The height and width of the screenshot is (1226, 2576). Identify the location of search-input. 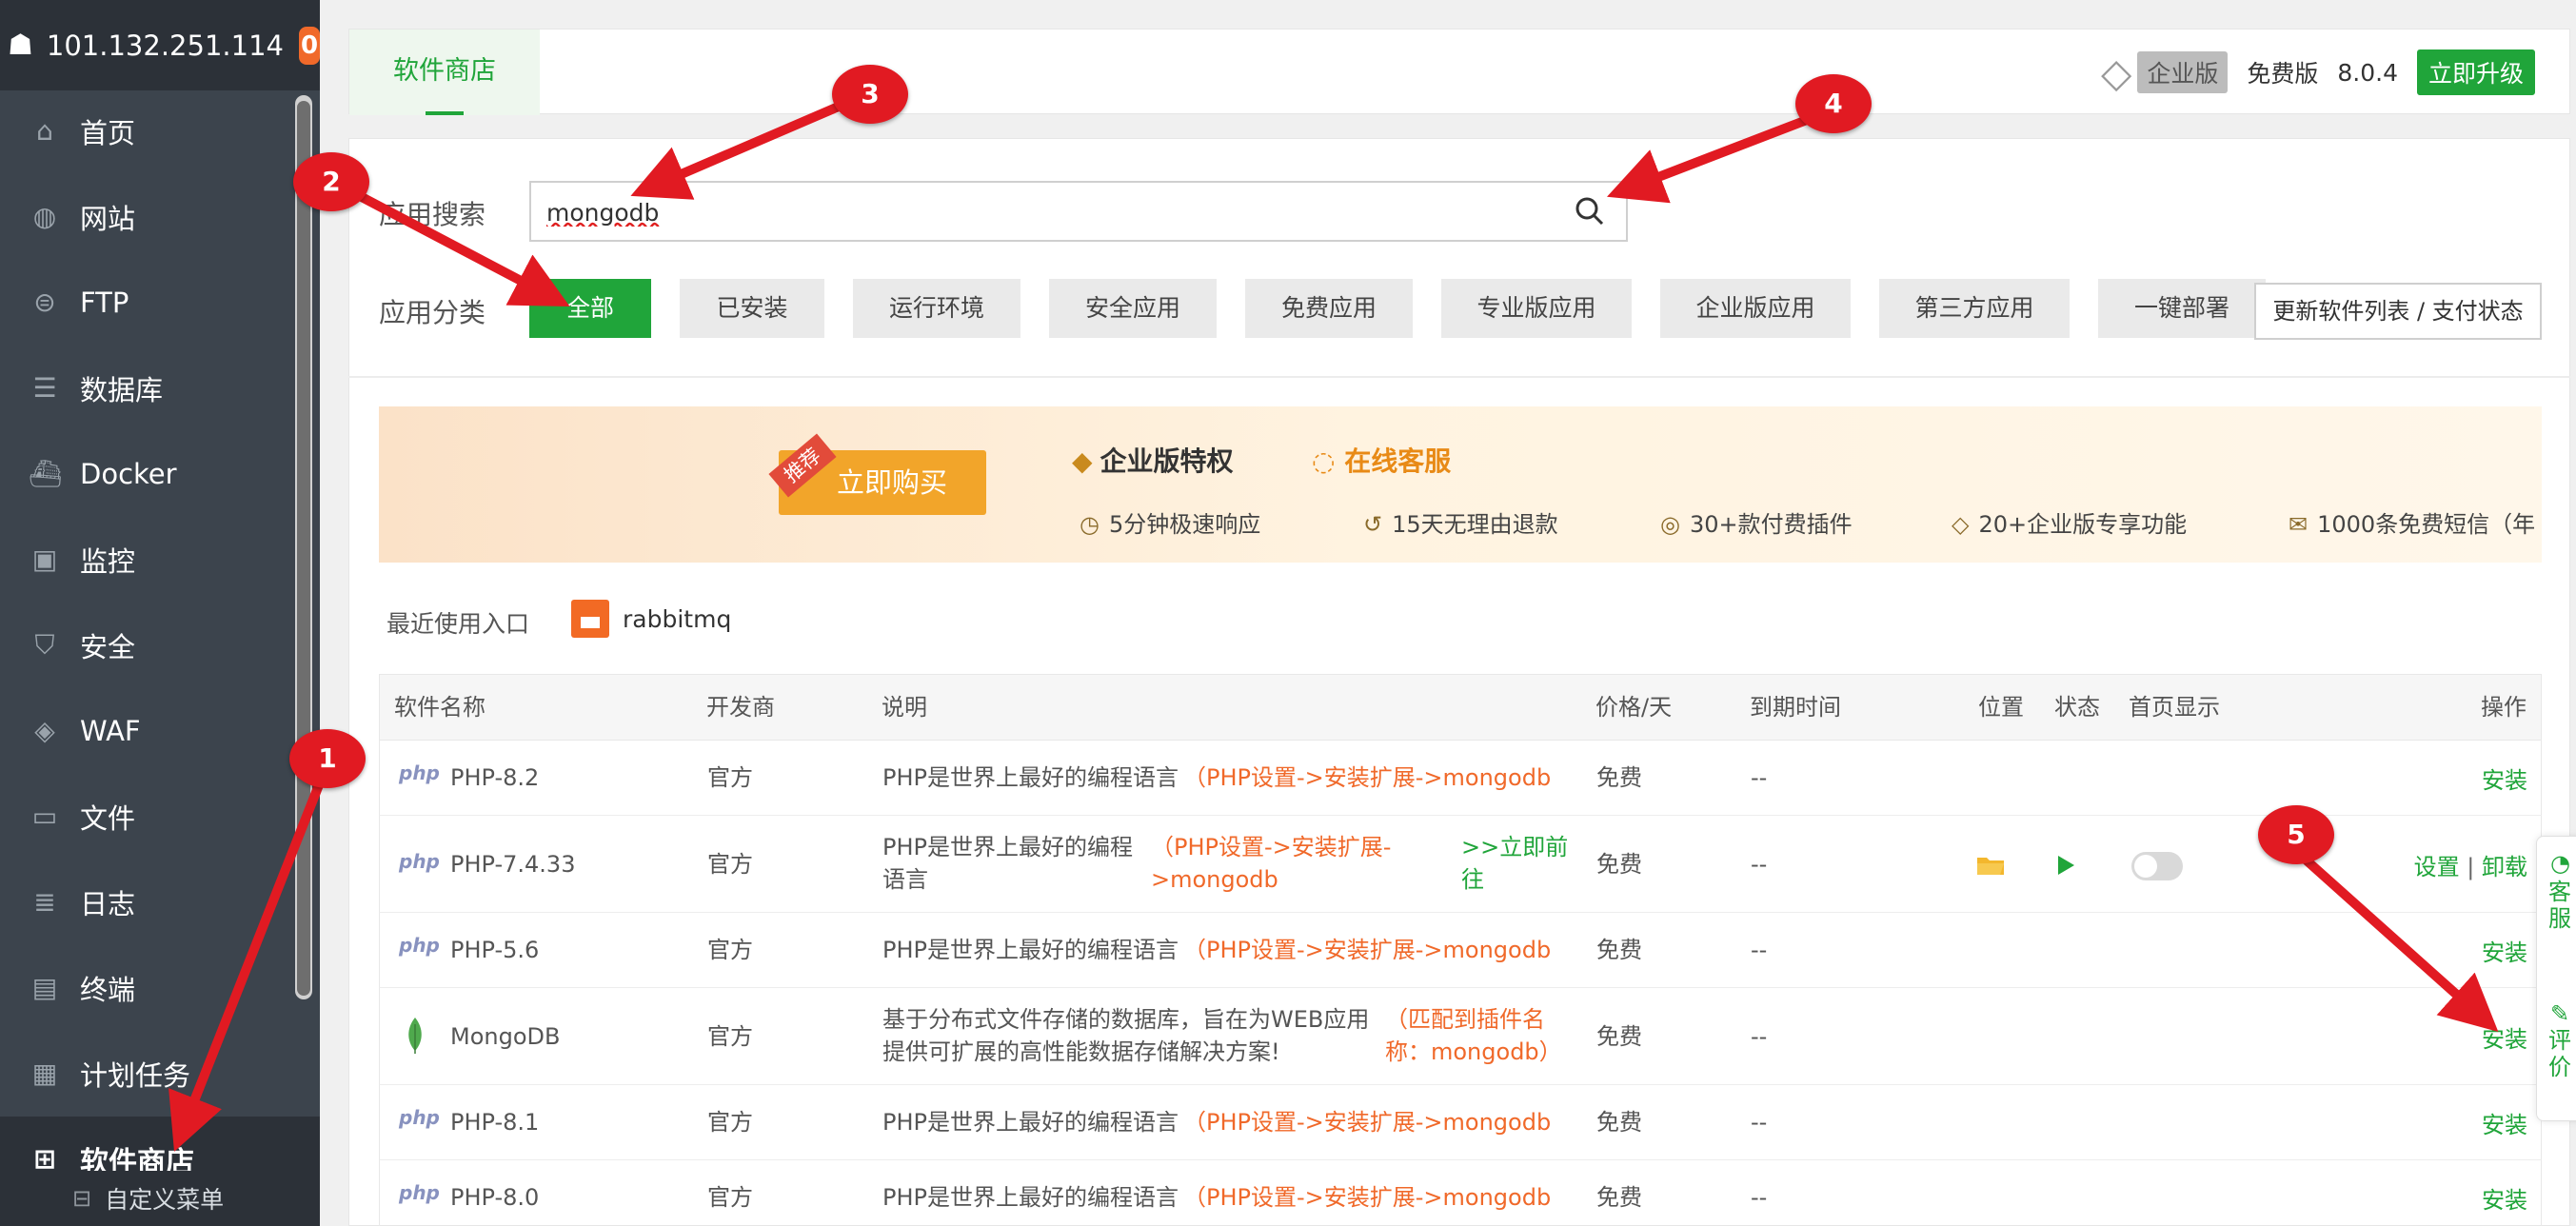
(1022, 212).